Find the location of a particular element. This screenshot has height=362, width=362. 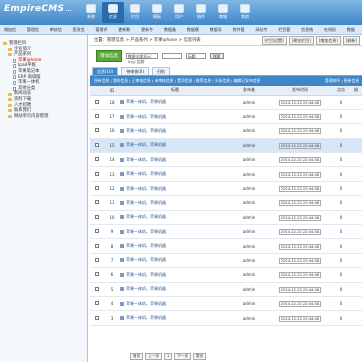

pager-link: 尾页 is located at coordinates (200, 356).